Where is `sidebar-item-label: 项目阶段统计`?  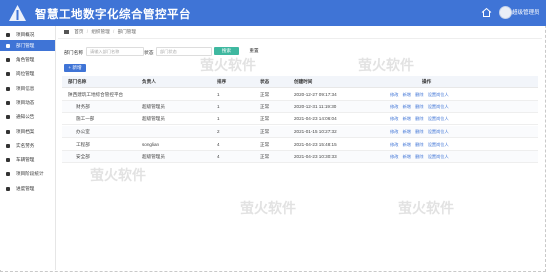 sidebar-item-label: 项目阶段统计 is located at coordinates (30, 173).